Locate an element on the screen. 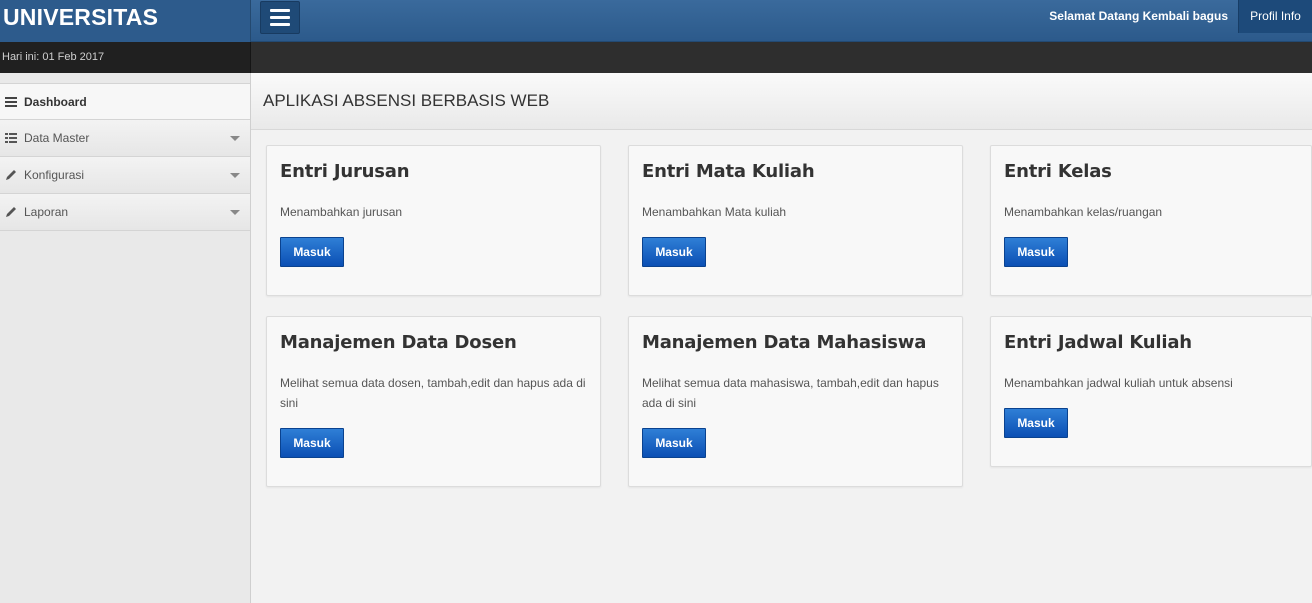  list-icon is located at coordinates (11, 102).